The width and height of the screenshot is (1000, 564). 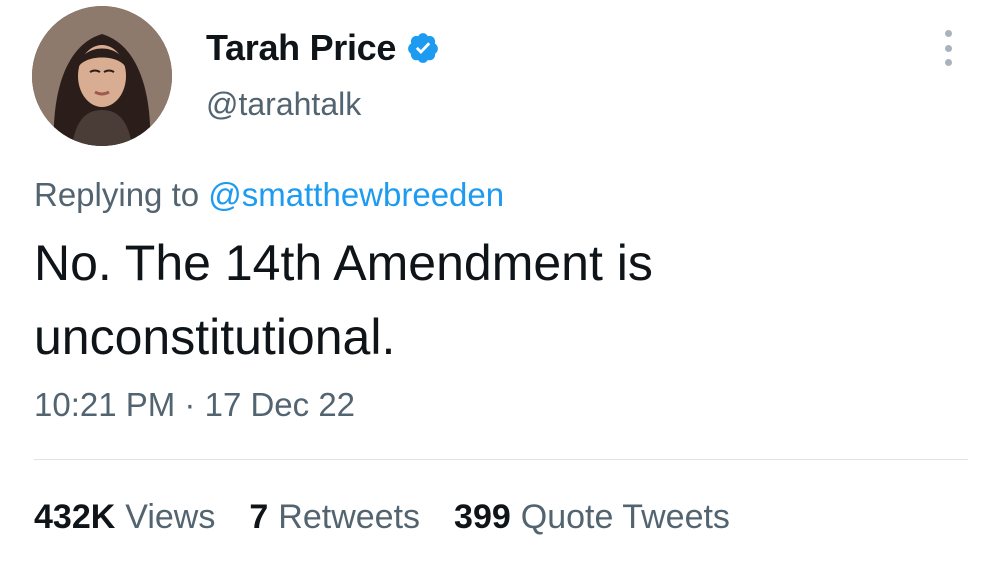 I want to click on tweet-timestamp: 10:21 PM · 17 Dec 22, so click(x=194, y=405).